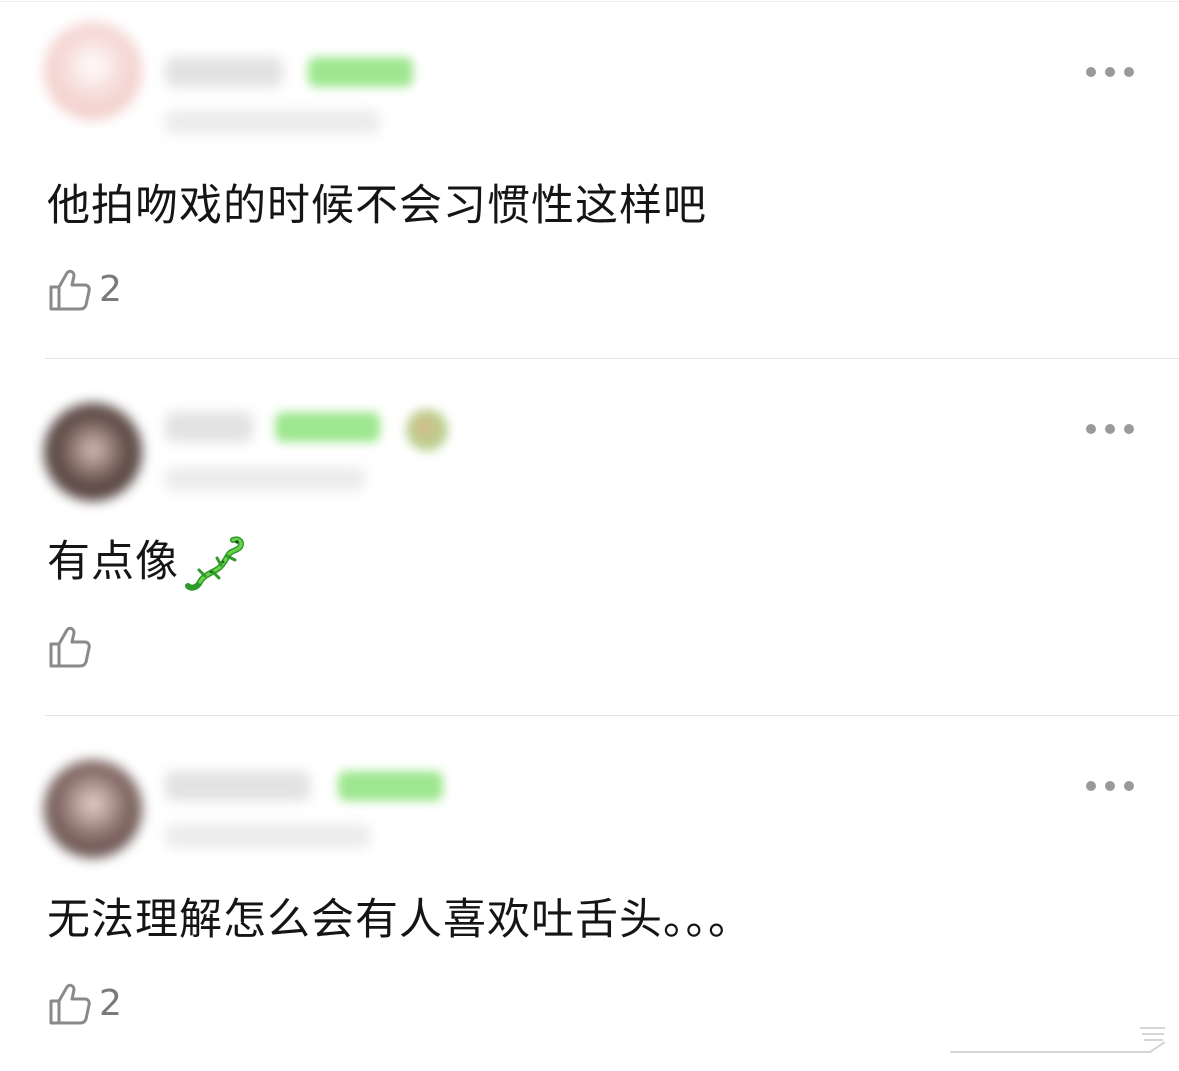 Image resolution: width=1179 pixels, height=1071 pixels. Describe the element at coordinates (113, 562) in the screenshot. I see `comment-body: 有点像` at that location.